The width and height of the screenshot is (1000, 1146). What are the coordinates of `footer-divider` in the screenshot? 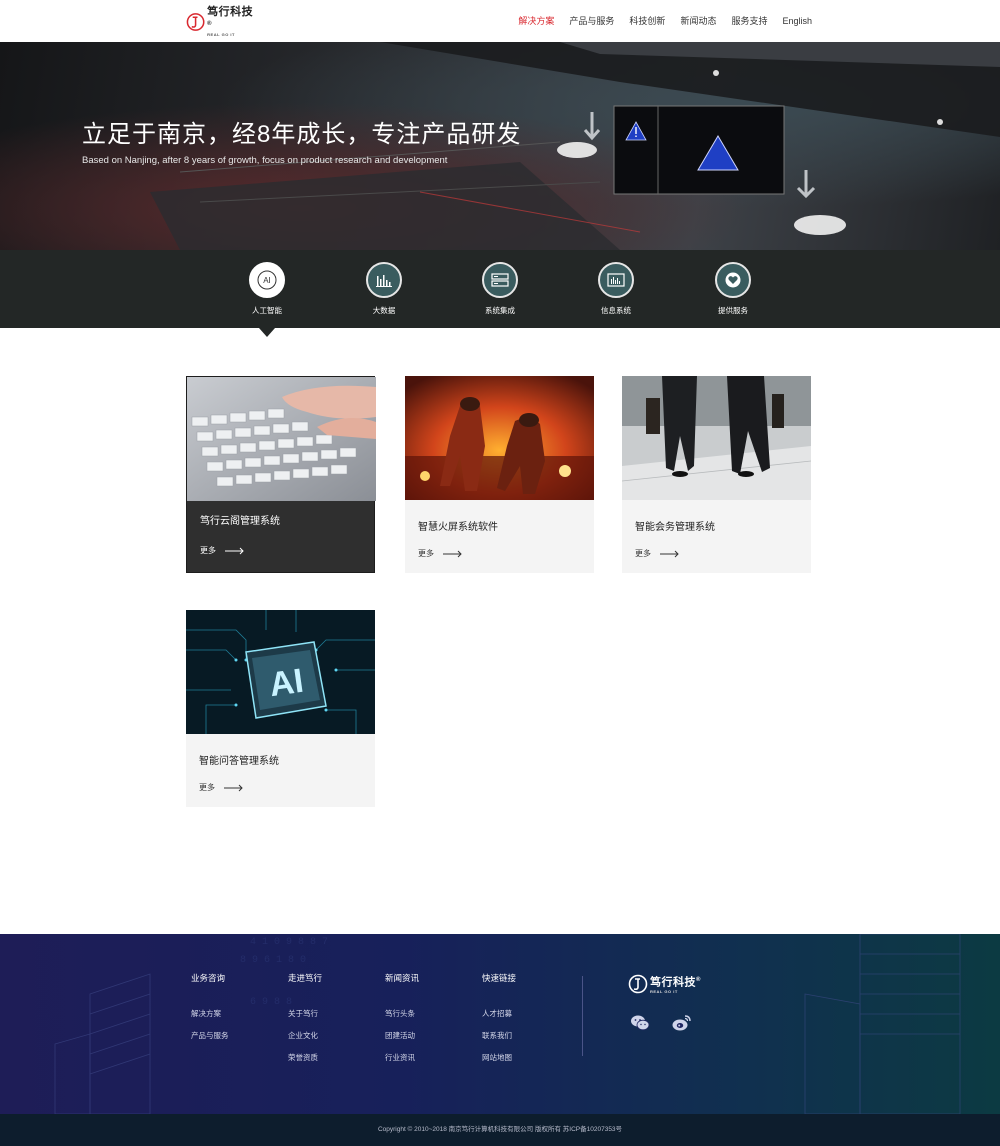 It's located at (582, 1016).